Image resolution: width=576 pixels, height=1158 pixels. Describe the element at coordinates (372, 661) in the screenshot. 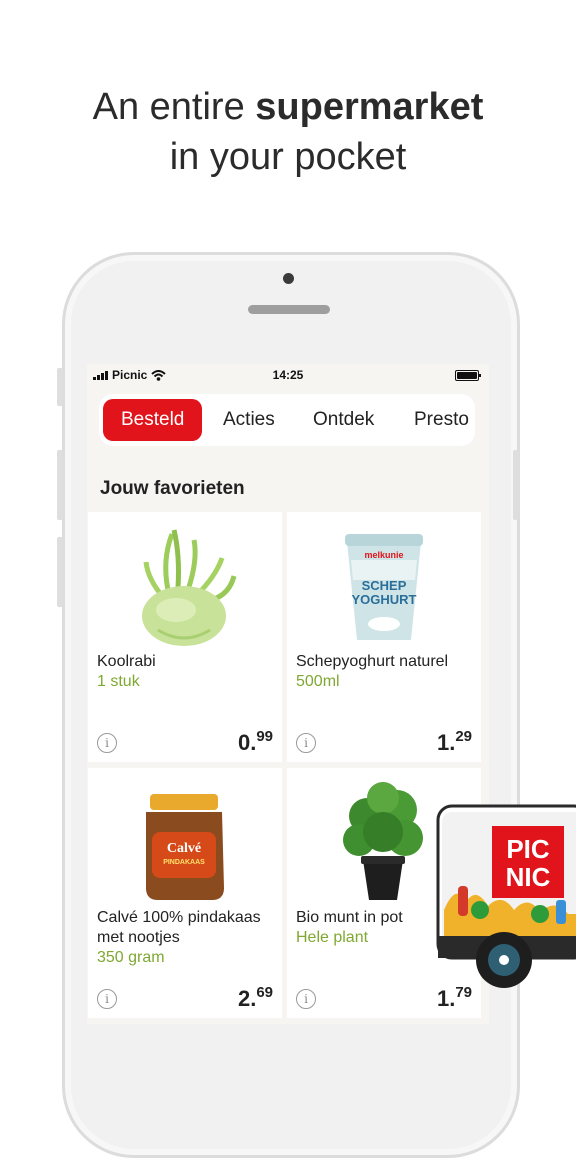

I see `product-title: Schepyoghurt naturel` at that location.